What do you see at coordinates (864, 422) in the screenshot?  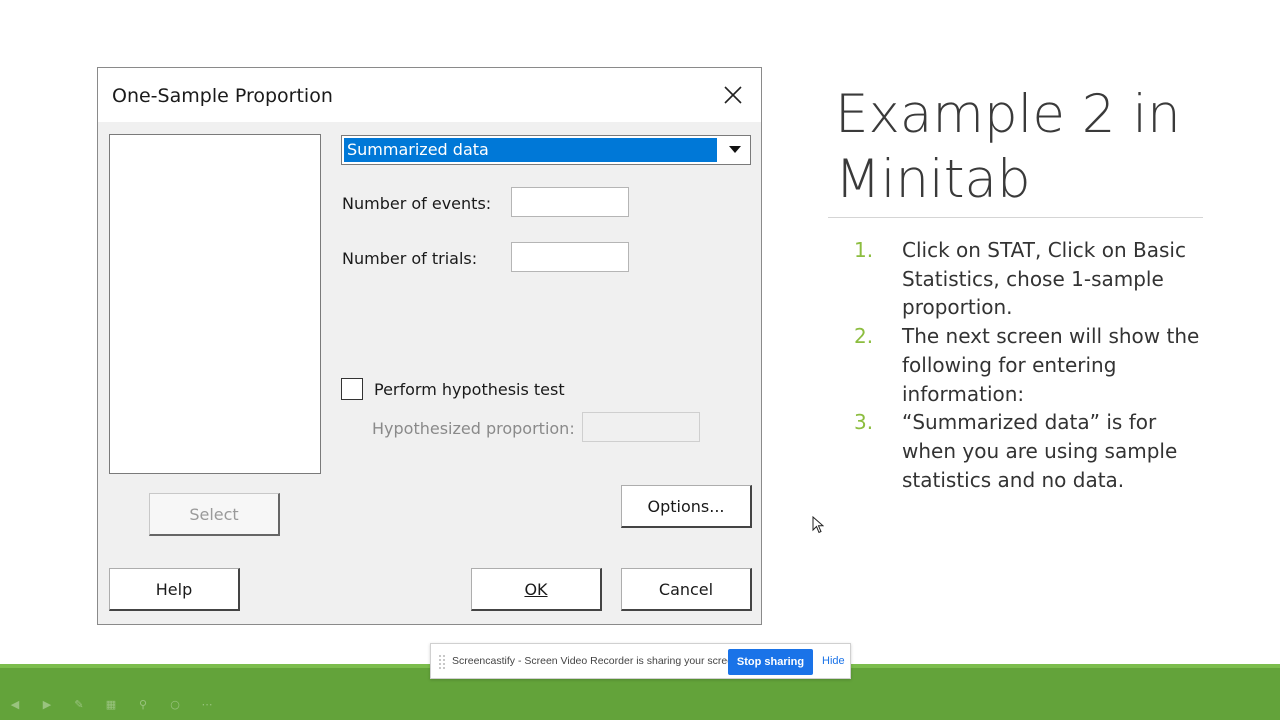 I see `step-number: 3.` at bounding box center [864, 422].